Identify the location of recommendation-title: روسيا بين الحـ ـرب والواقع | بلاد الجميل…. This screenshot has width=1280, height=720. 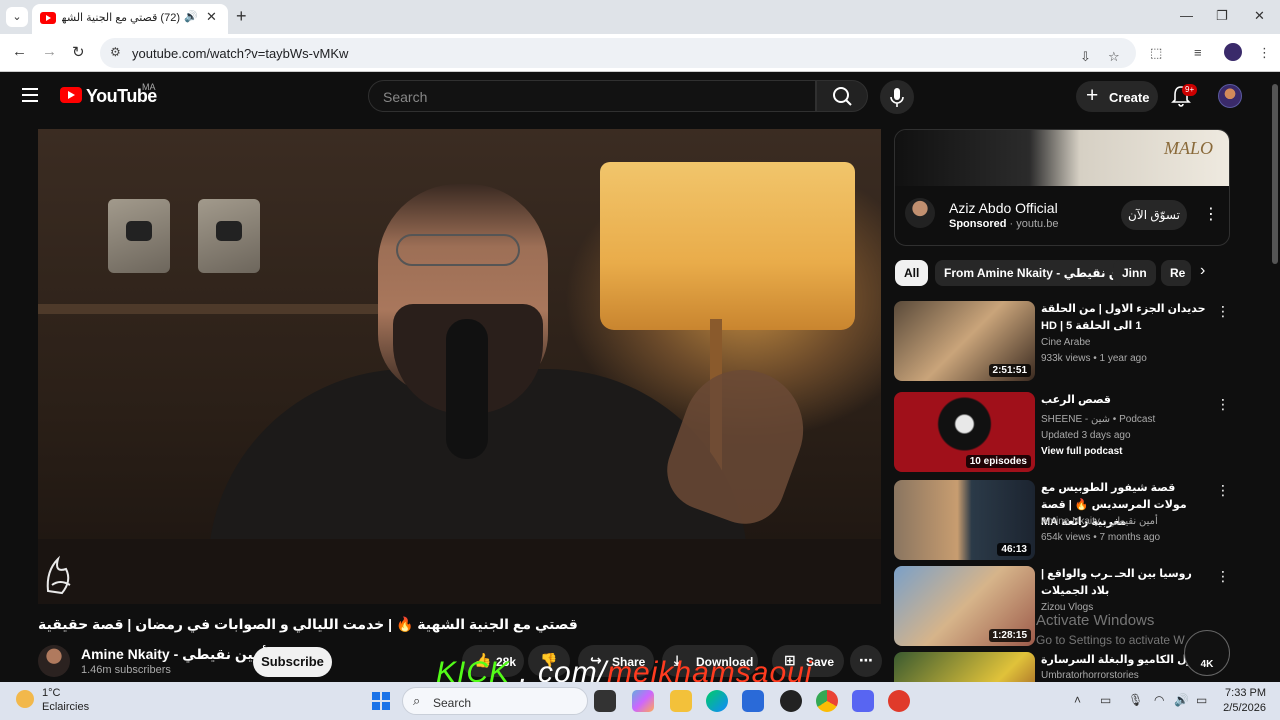
(1126, 583).